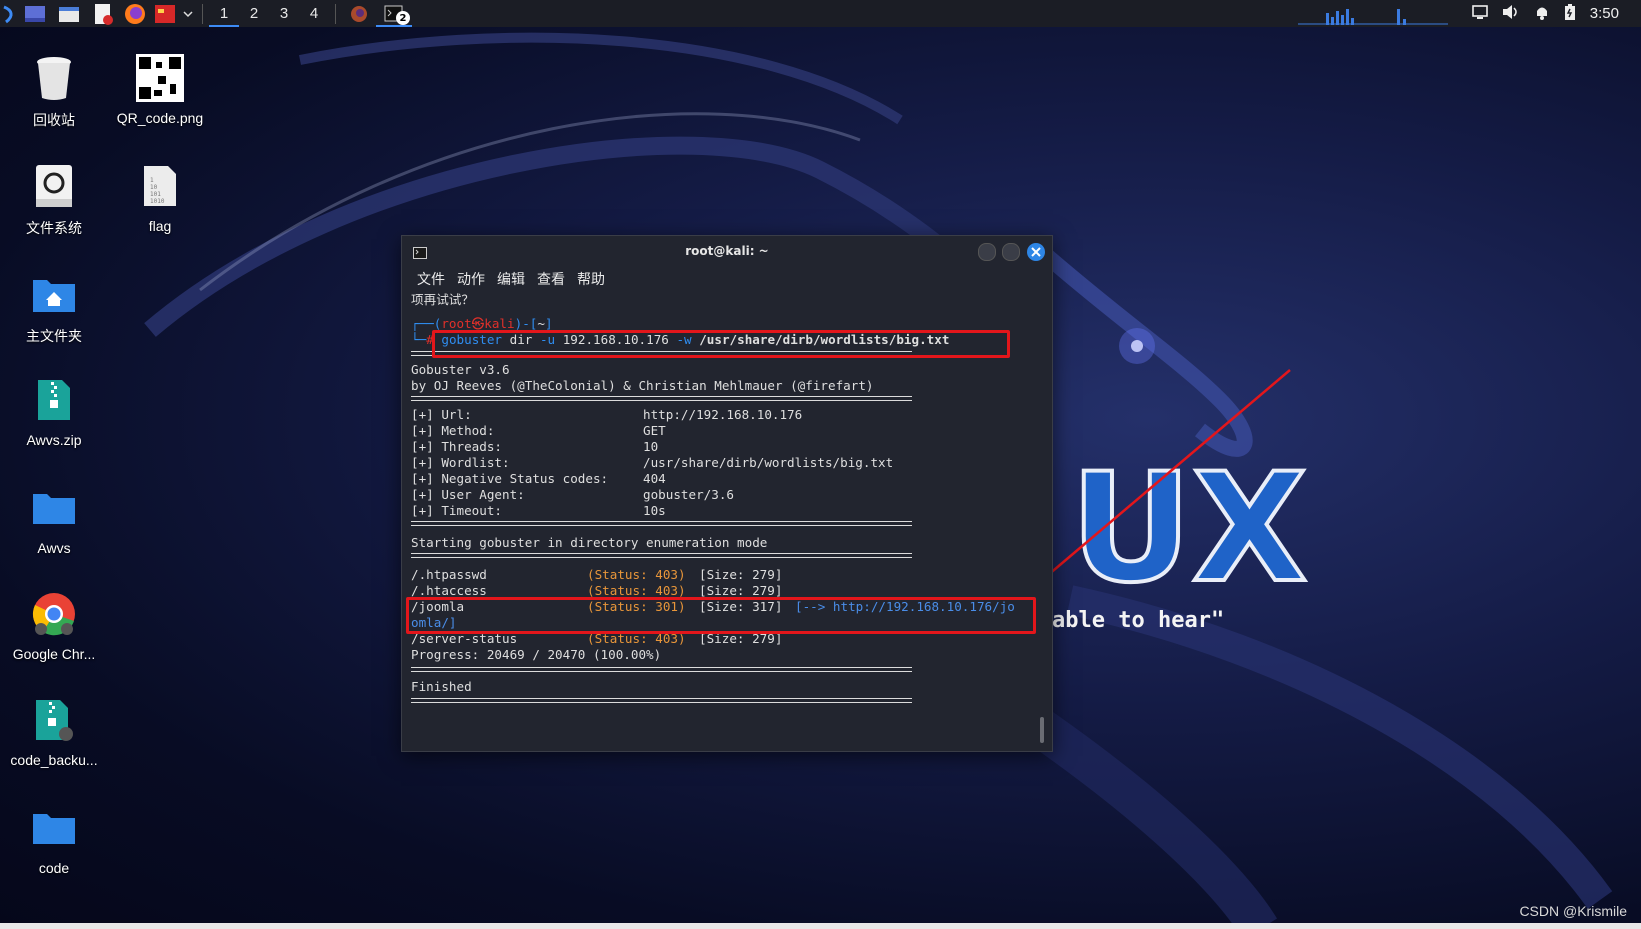 This screenshot has height=929, width=1641. I want to click on config-row: [+] Url: http://192.168.10.176, so click(607, 414).